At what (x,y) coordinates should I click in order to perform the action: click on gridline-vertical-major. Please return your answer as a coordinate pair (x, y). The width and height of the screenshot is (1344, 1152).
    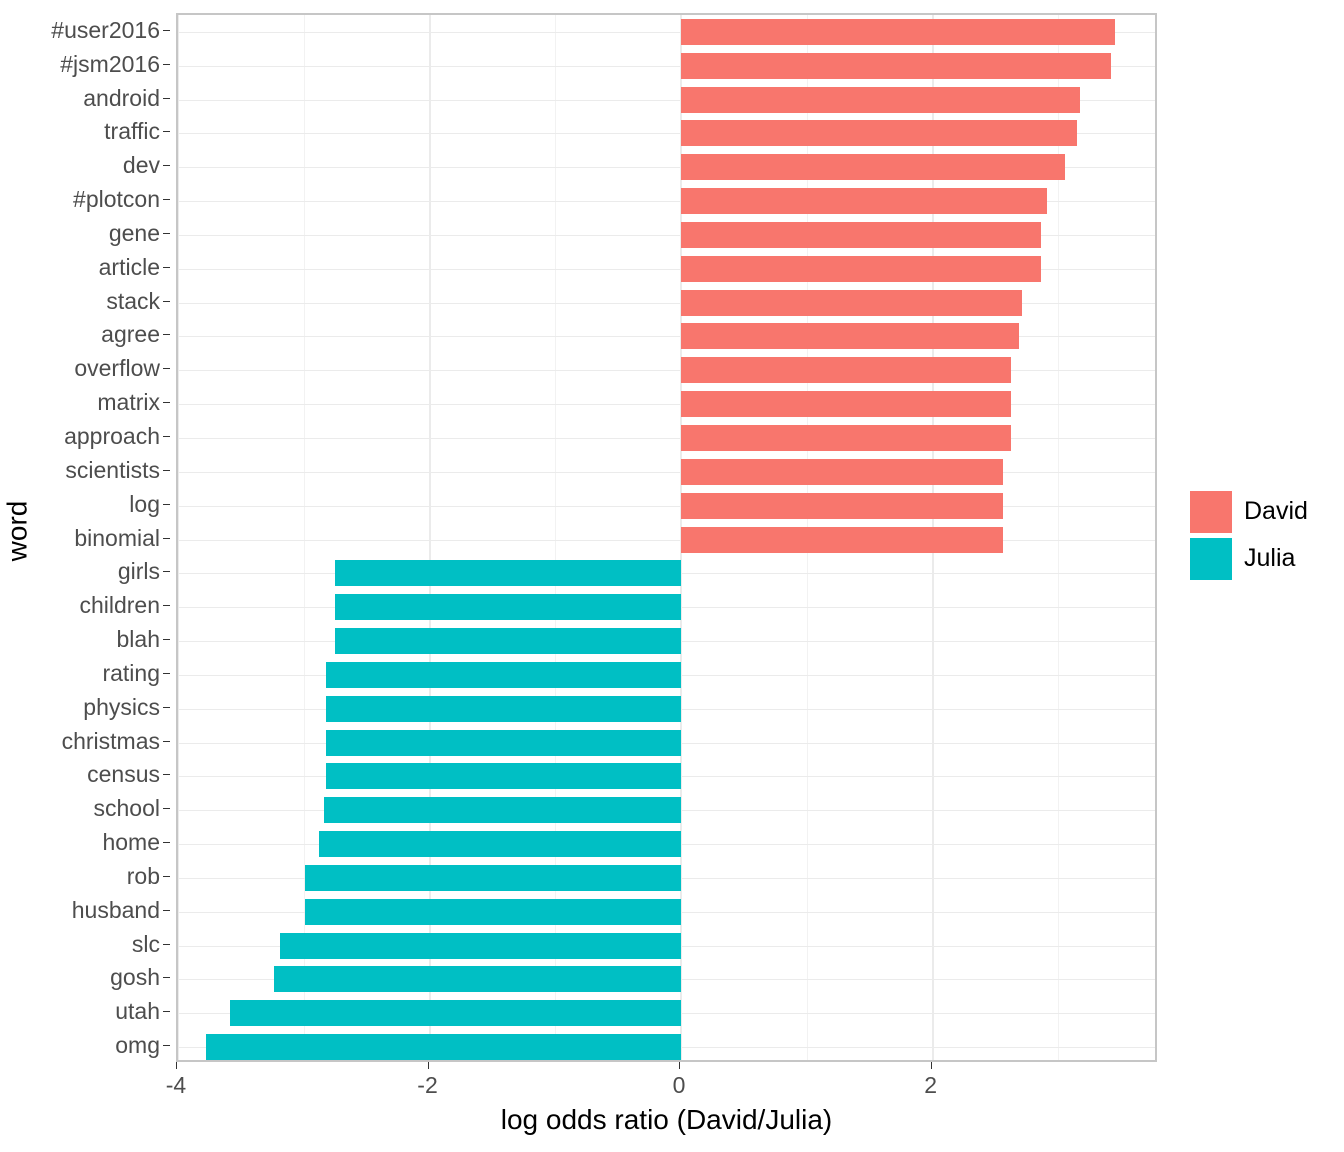
    Looking at the image, I should click on (178, 537).